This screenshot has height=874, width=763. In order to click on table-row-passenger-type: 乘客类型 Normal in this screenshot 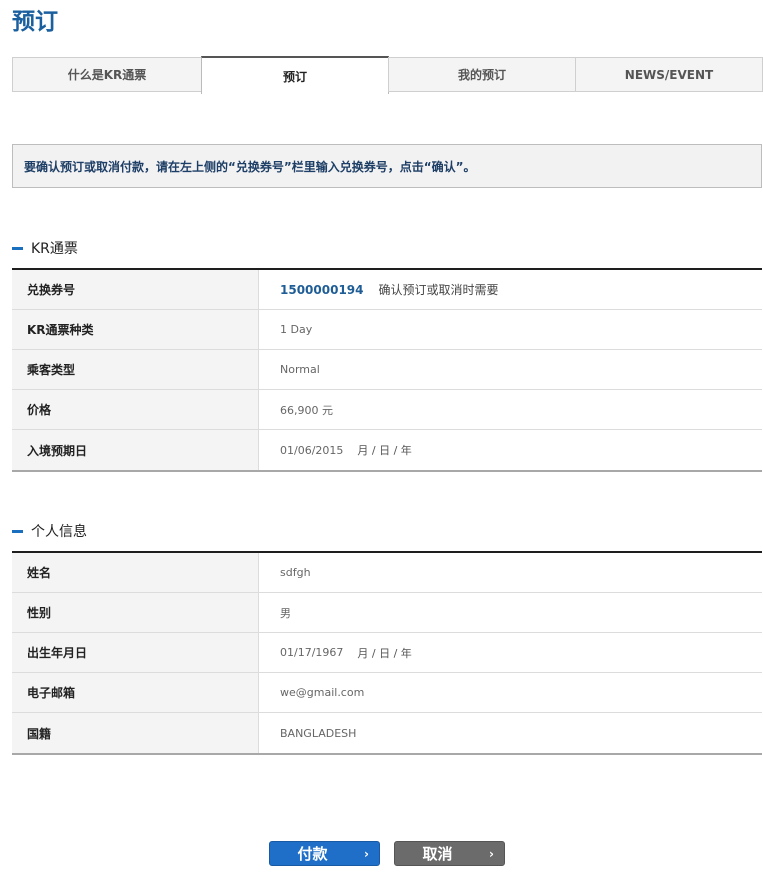, I will do `click(387, 370)`.